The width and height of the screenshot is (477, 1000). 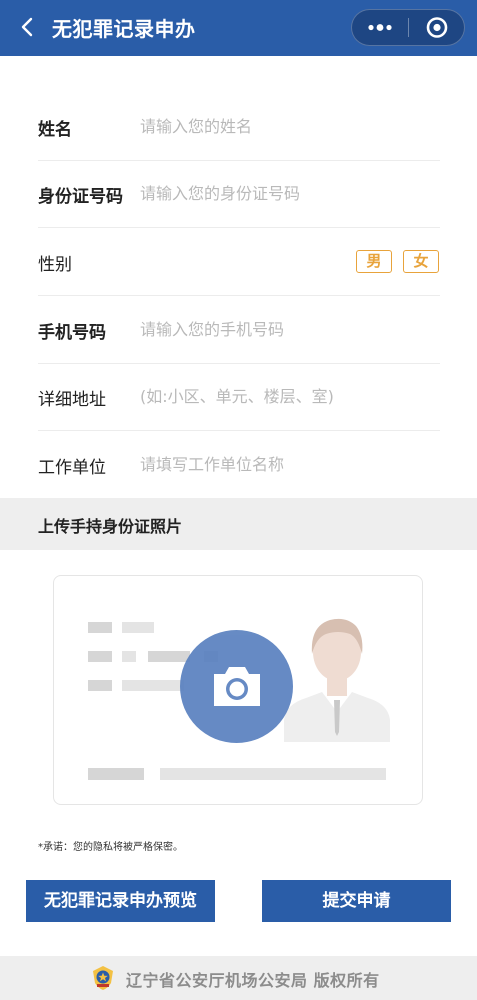 I want to click on id-number-label: 身份证号码, so click(x=80, y=197).